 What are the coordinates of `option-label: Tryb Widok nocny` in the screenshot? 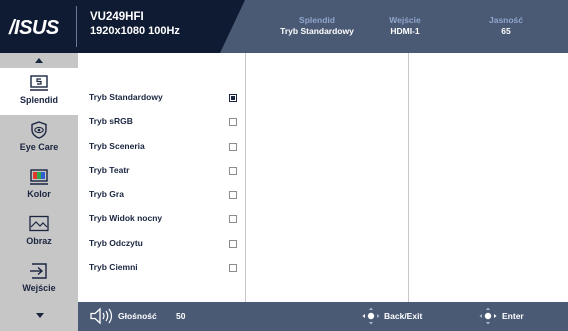 It's located at (126, 218).